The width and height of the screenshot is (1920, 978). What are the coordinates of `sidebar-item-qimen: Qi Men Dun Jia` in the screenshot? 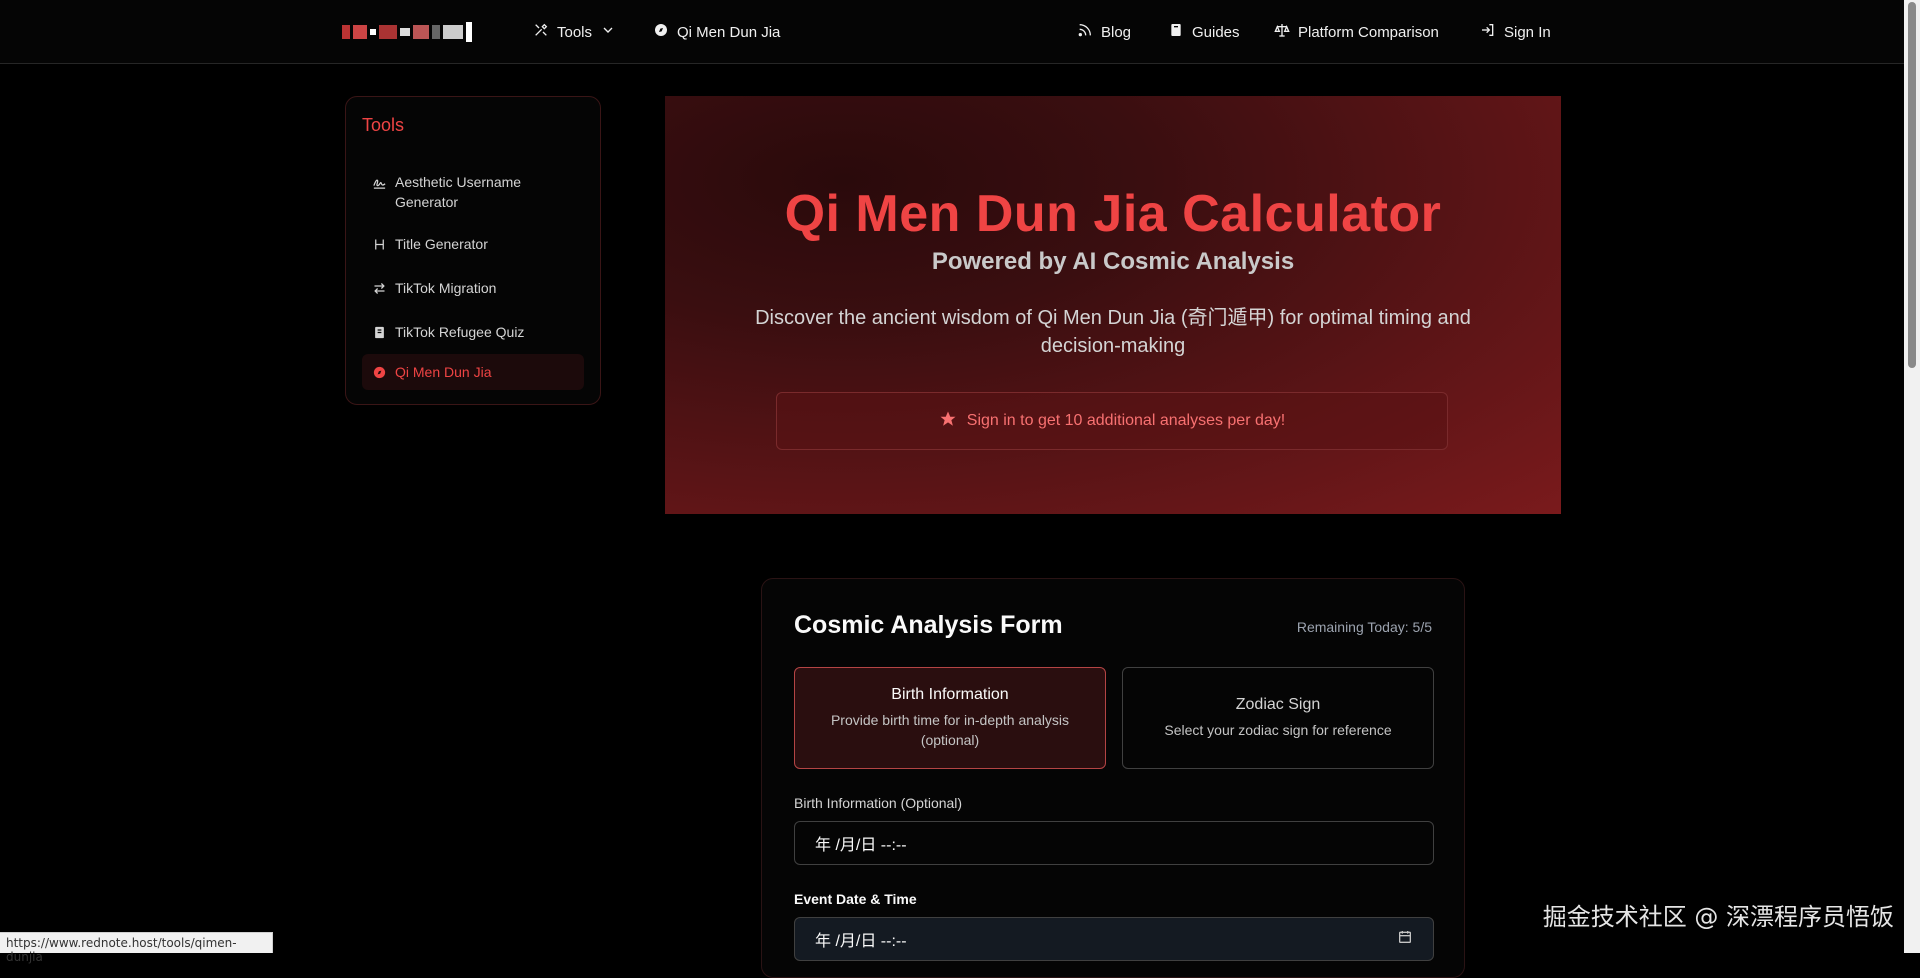 It's located at (473, 372).